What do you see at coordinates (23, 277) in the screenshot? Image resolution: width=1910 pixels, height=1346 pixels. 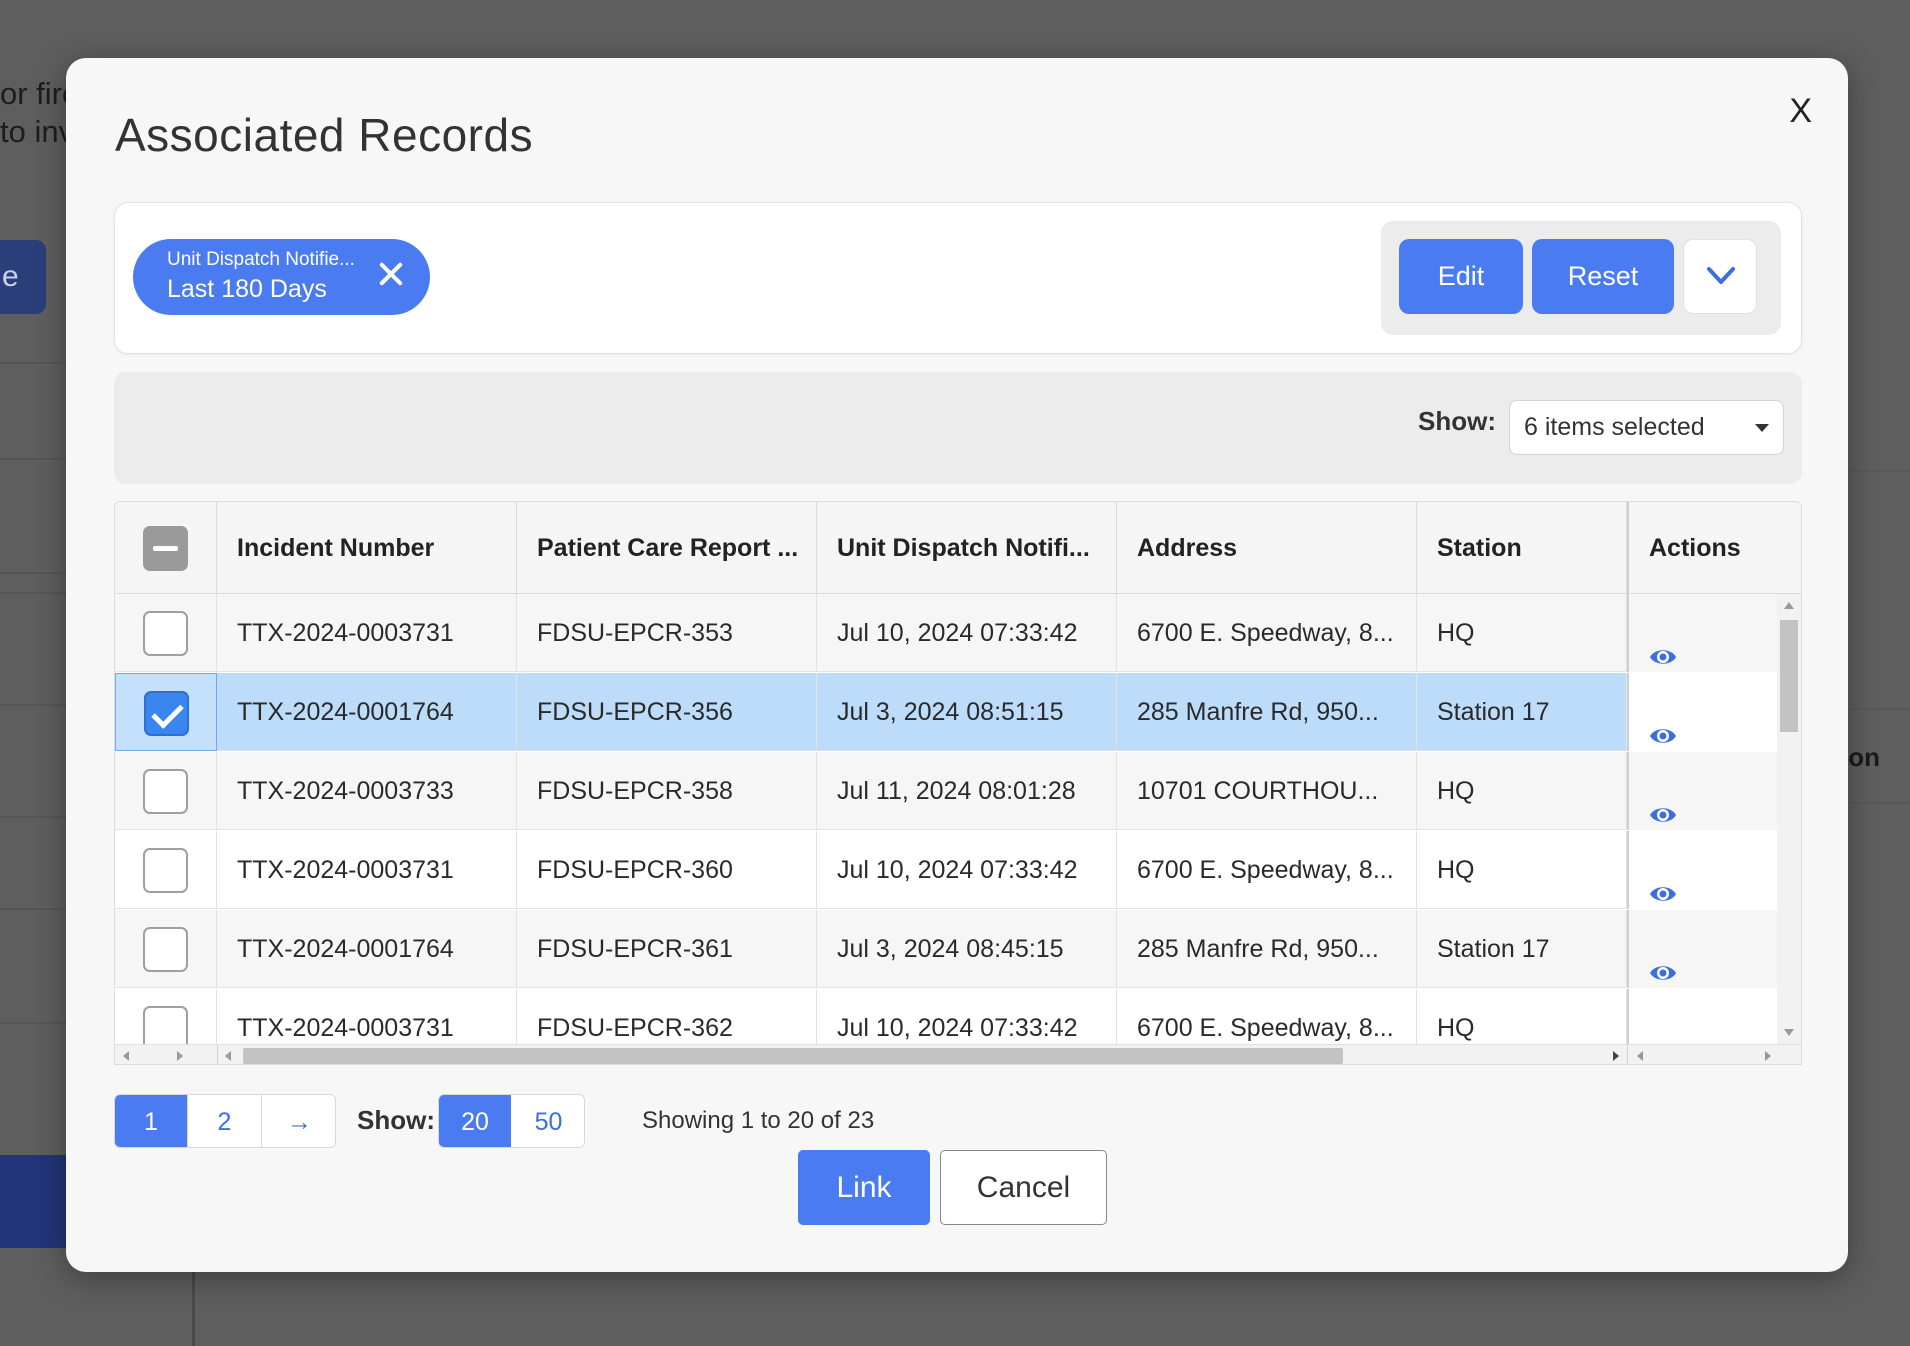 I see `background-button: e` at bounding box center [23, 277].